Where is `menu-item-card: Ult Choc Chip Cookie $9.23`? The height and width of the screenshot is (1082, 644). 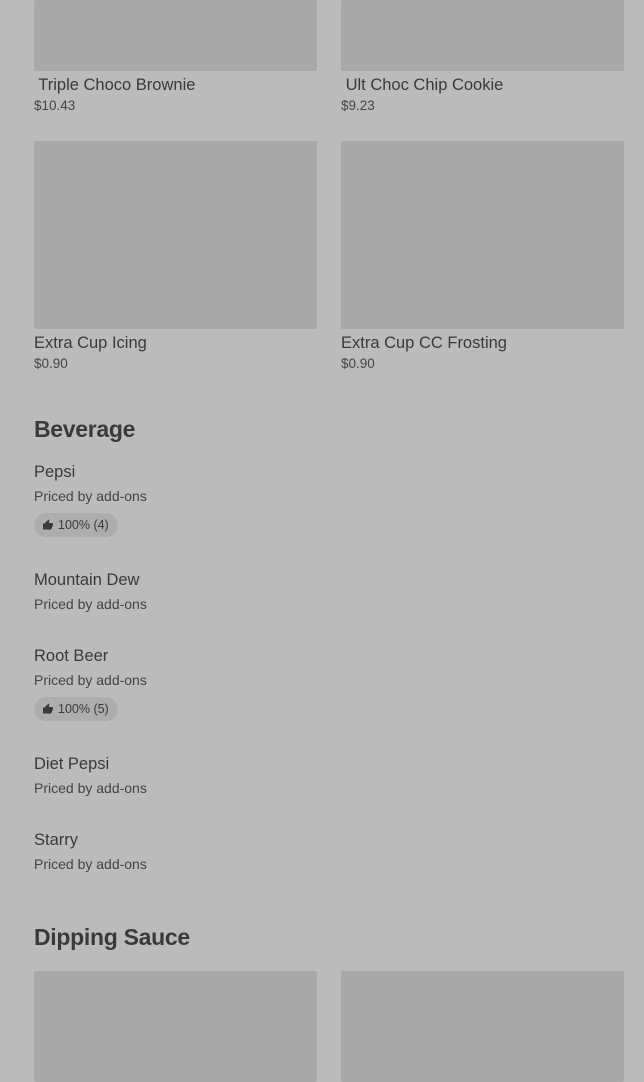
menu-item-card: Ult Choc Chip Cookie $9.23 is located at coordinates (482, 57).